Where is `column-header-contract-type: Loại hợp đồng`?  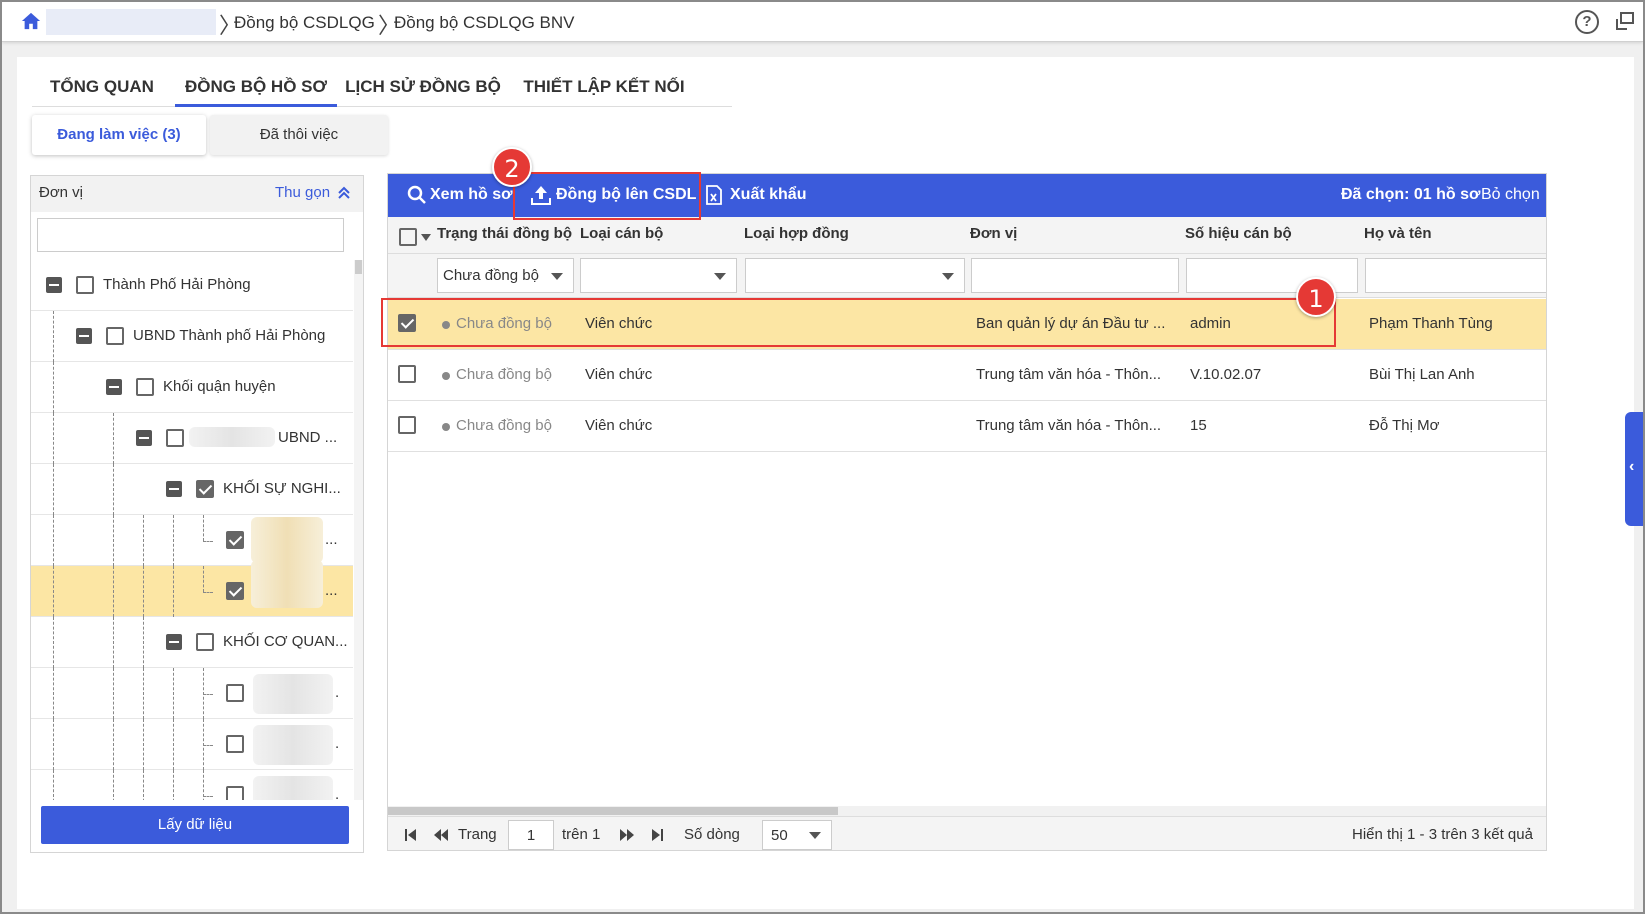
column-header-contract-type: Loại hợp đồng is located at coordinates (796, 233).